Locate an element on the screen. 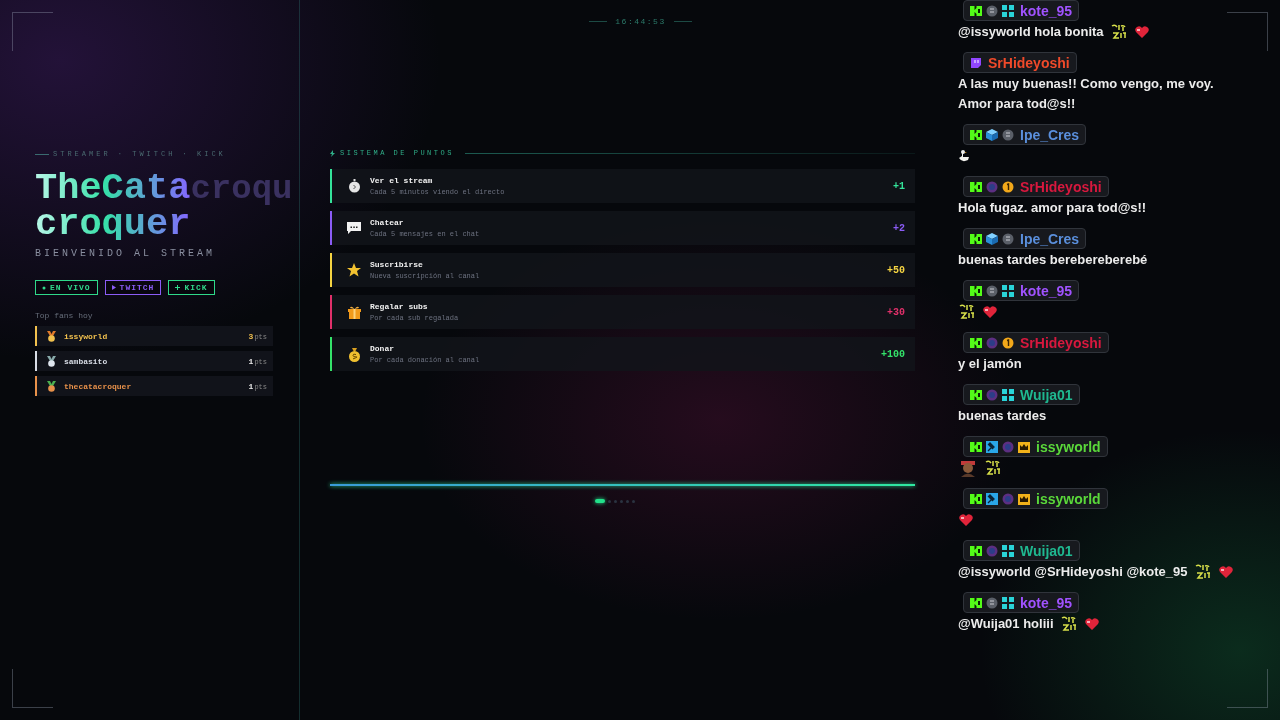  reward-points: +30 is located at coordinates (896, 312).